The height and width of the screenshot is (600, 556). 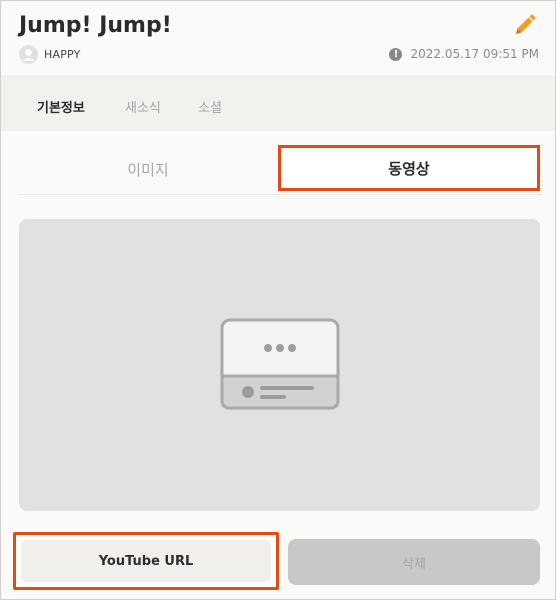 I want to click on tab-image: 이미지, so click(x=148, y=169).